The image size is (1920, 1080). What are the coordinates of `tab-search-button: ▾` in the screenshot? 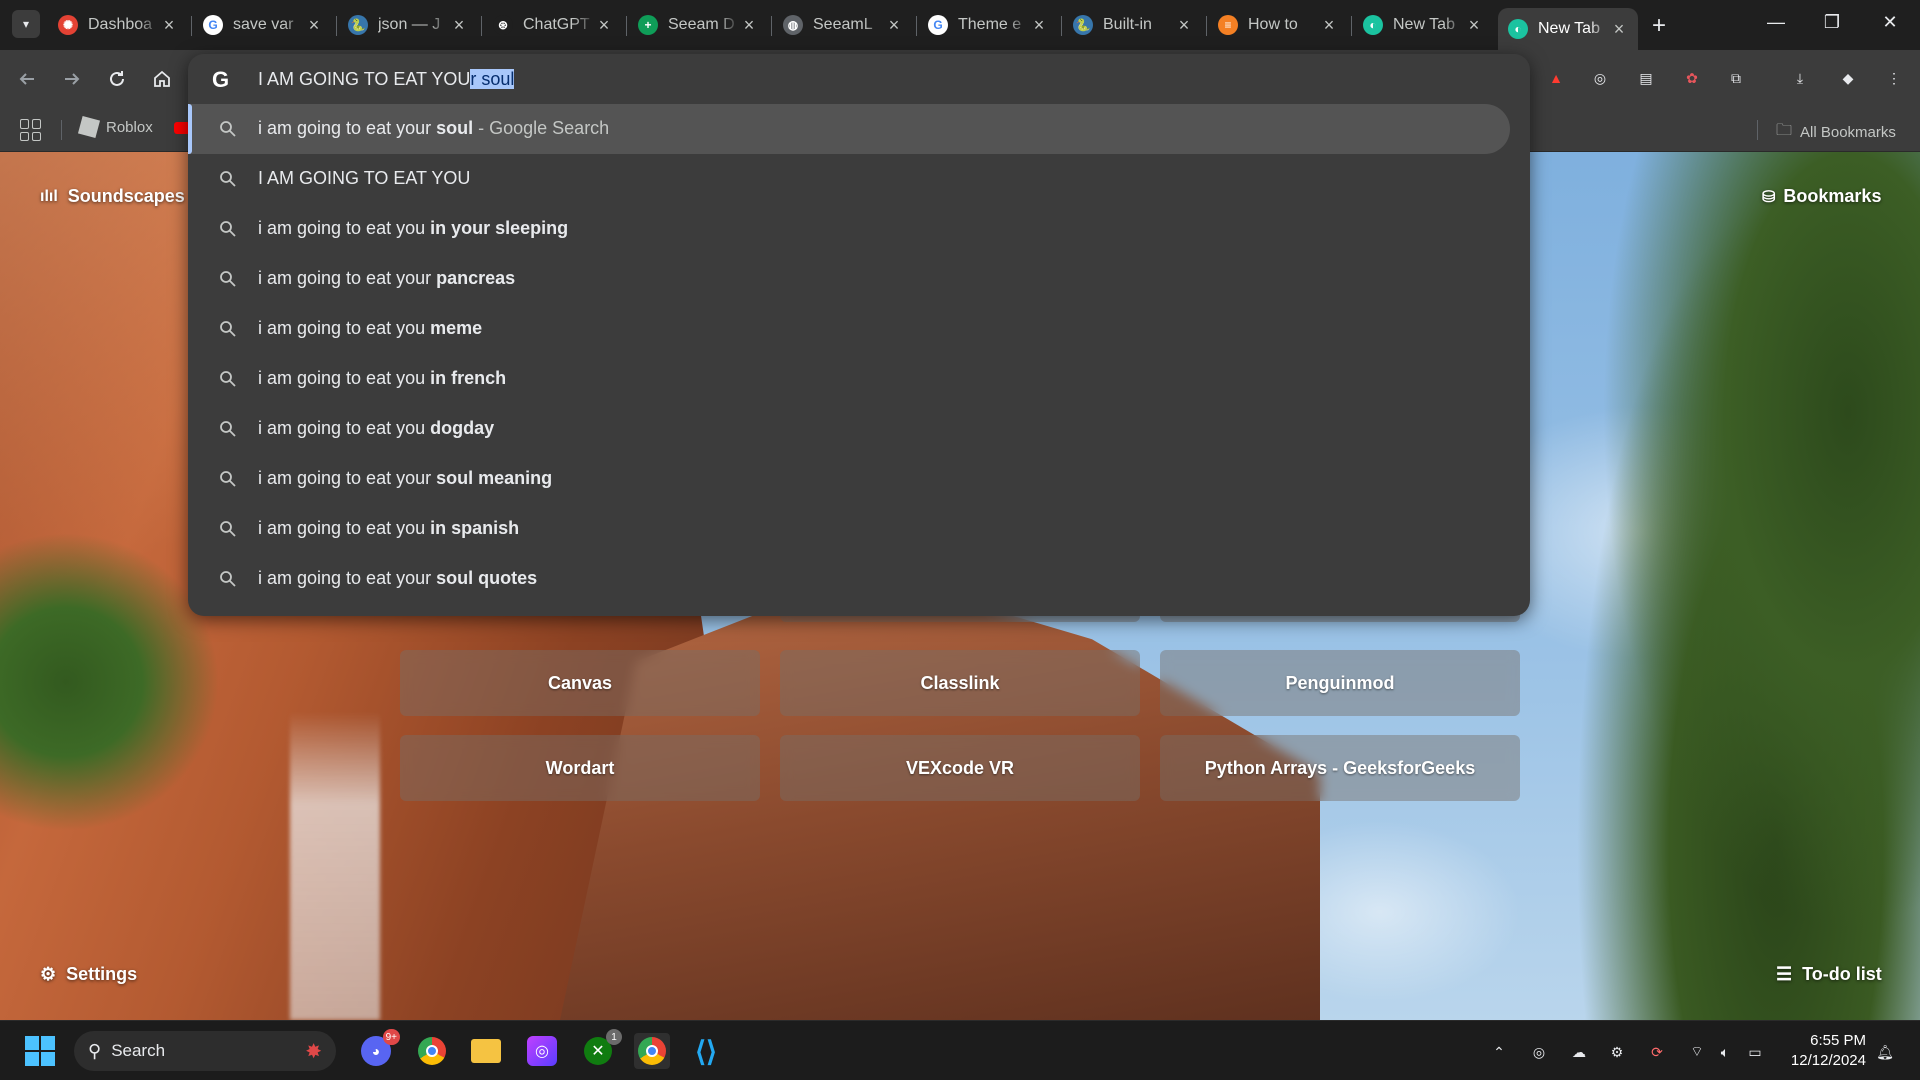 It's located at (26, 24).